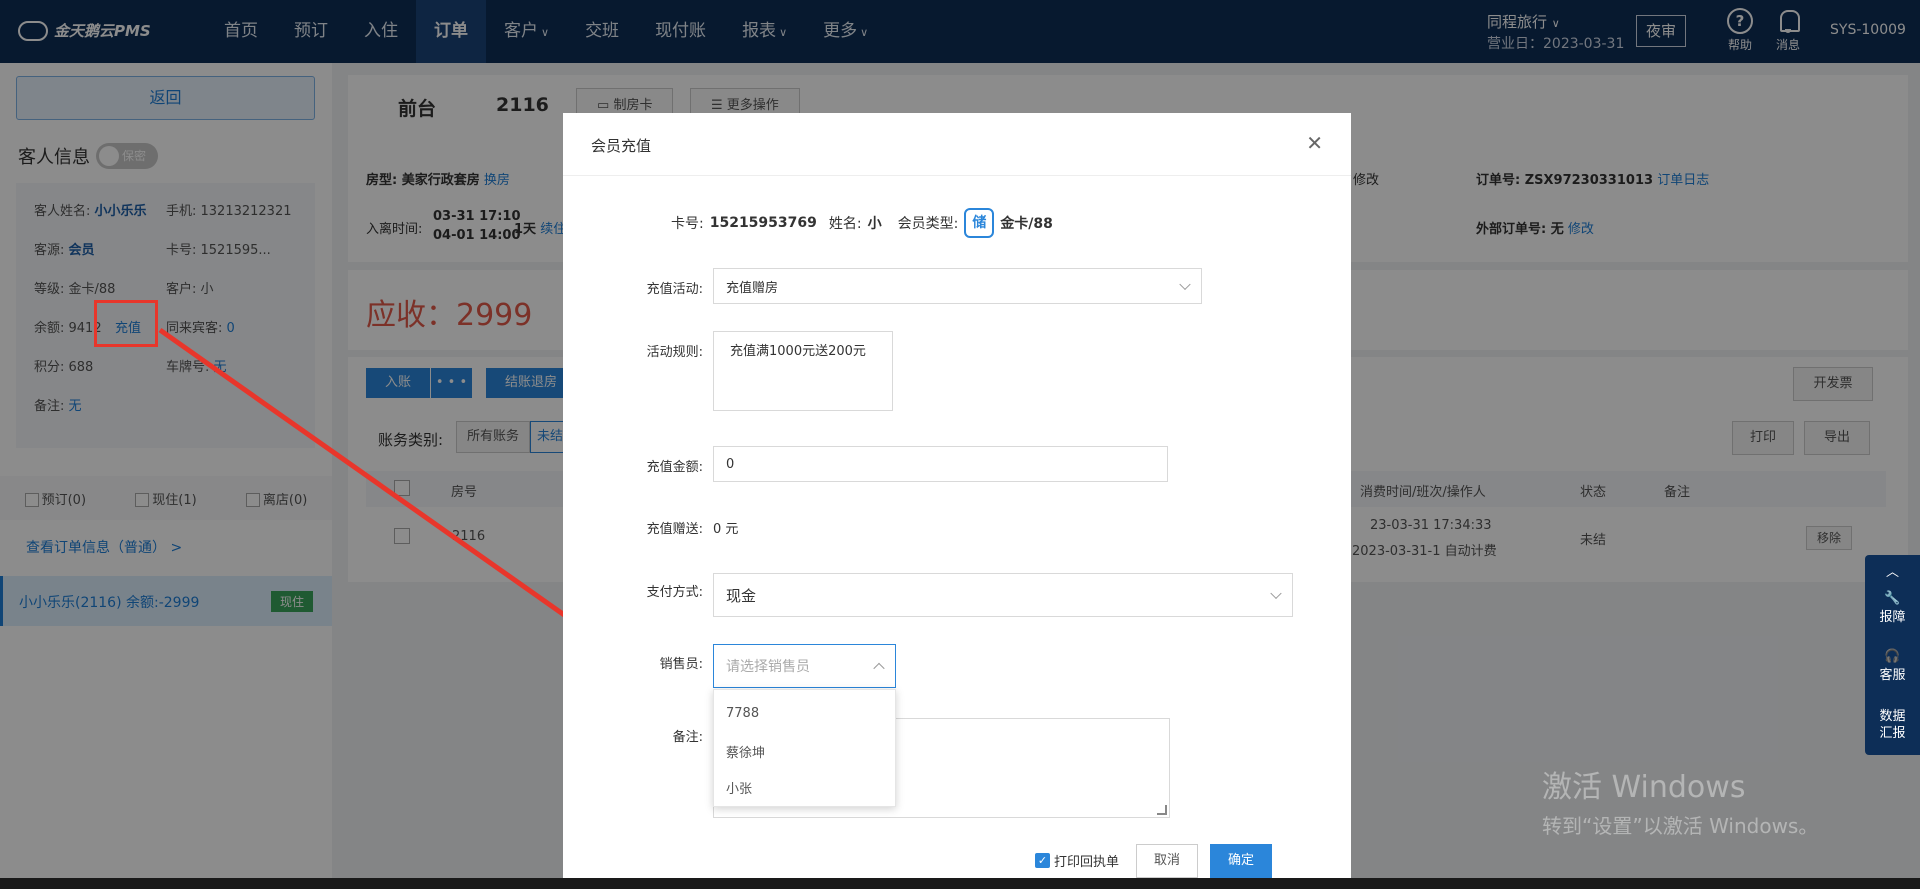 This screenshot has width=1920, height=889. Describe the element at coordinates (940, 464) in the screenshot. I see `amount-input: 0` at that location.